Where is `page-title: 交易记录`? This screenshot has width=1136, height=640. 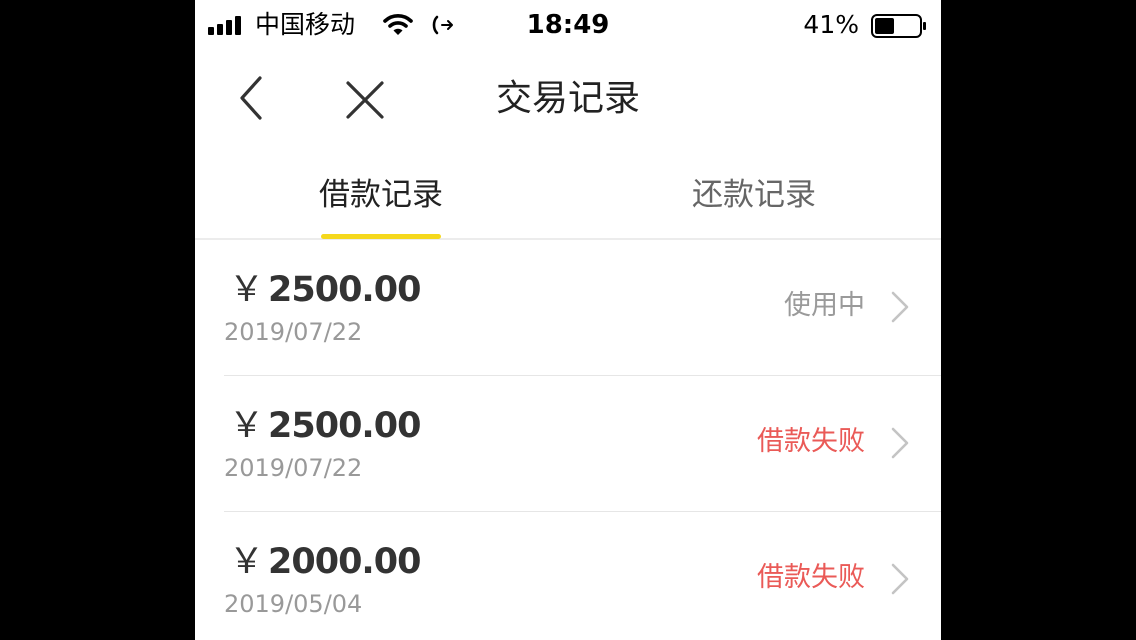 page-title: 交易记录 is located at coordinates (567, 98).